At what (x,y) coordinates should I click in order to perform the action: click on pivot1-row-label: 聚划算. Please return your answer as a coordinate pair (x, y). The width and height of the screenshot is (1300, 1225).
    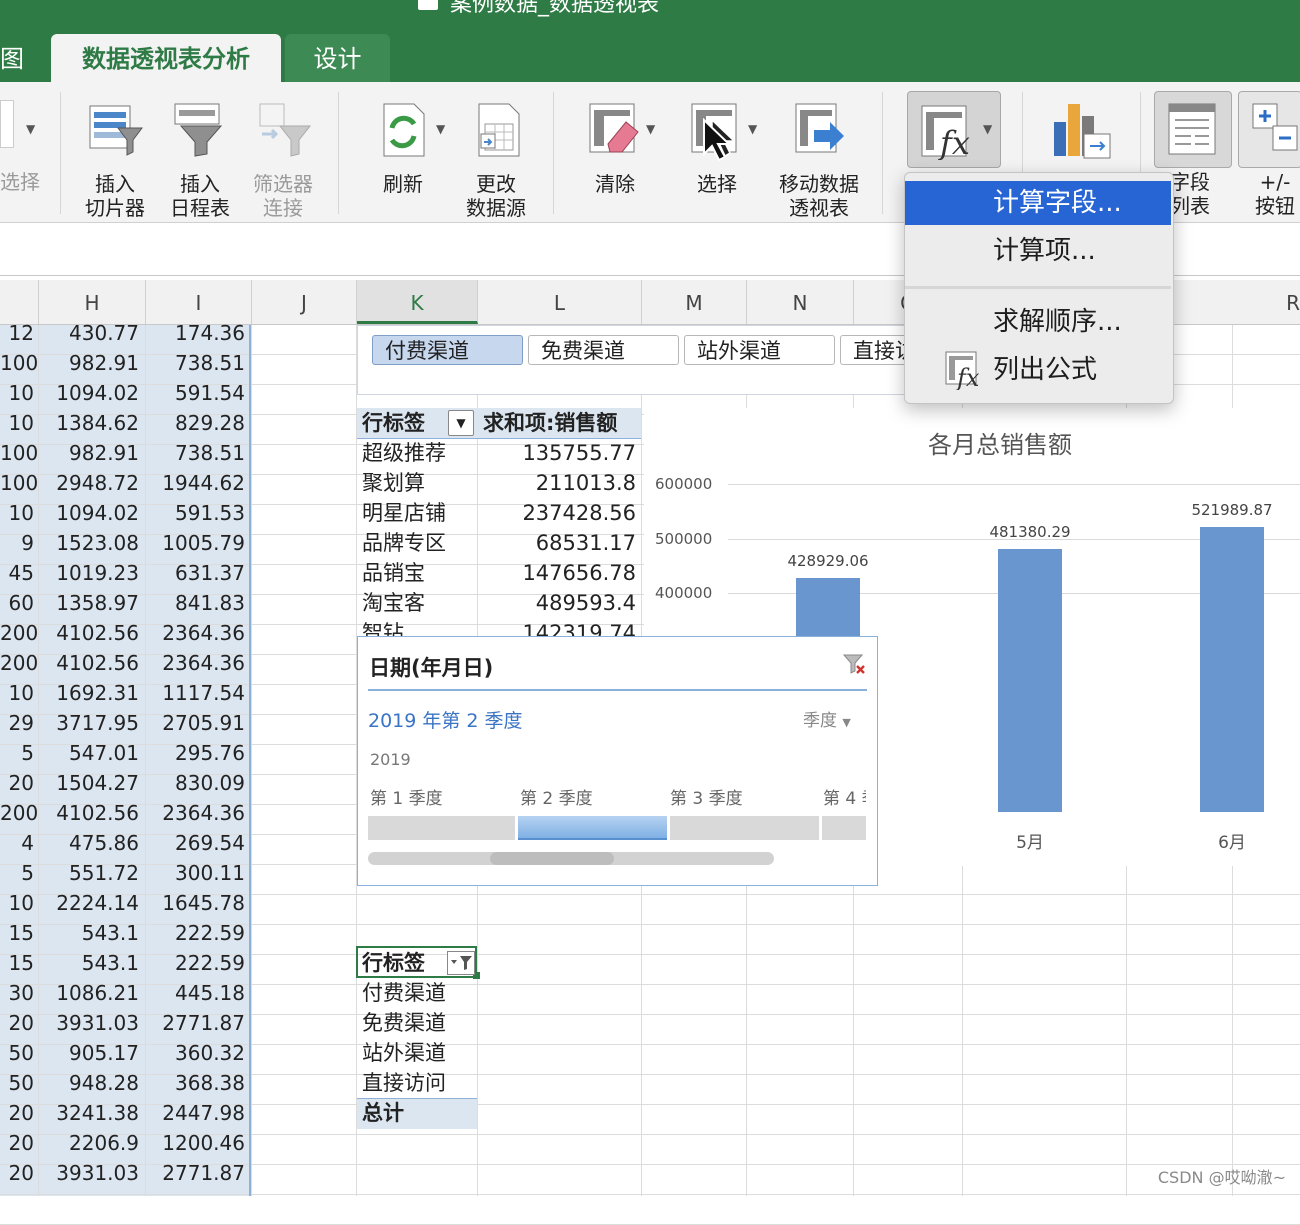
    Looking at the image, I should click on (393, 483).